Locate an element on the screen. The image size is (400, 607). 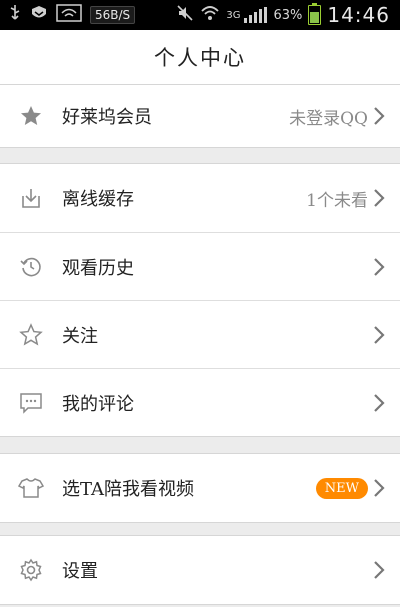
companion-group: 选TA陪我看视频 NEW is located at coordinates (200, 488).